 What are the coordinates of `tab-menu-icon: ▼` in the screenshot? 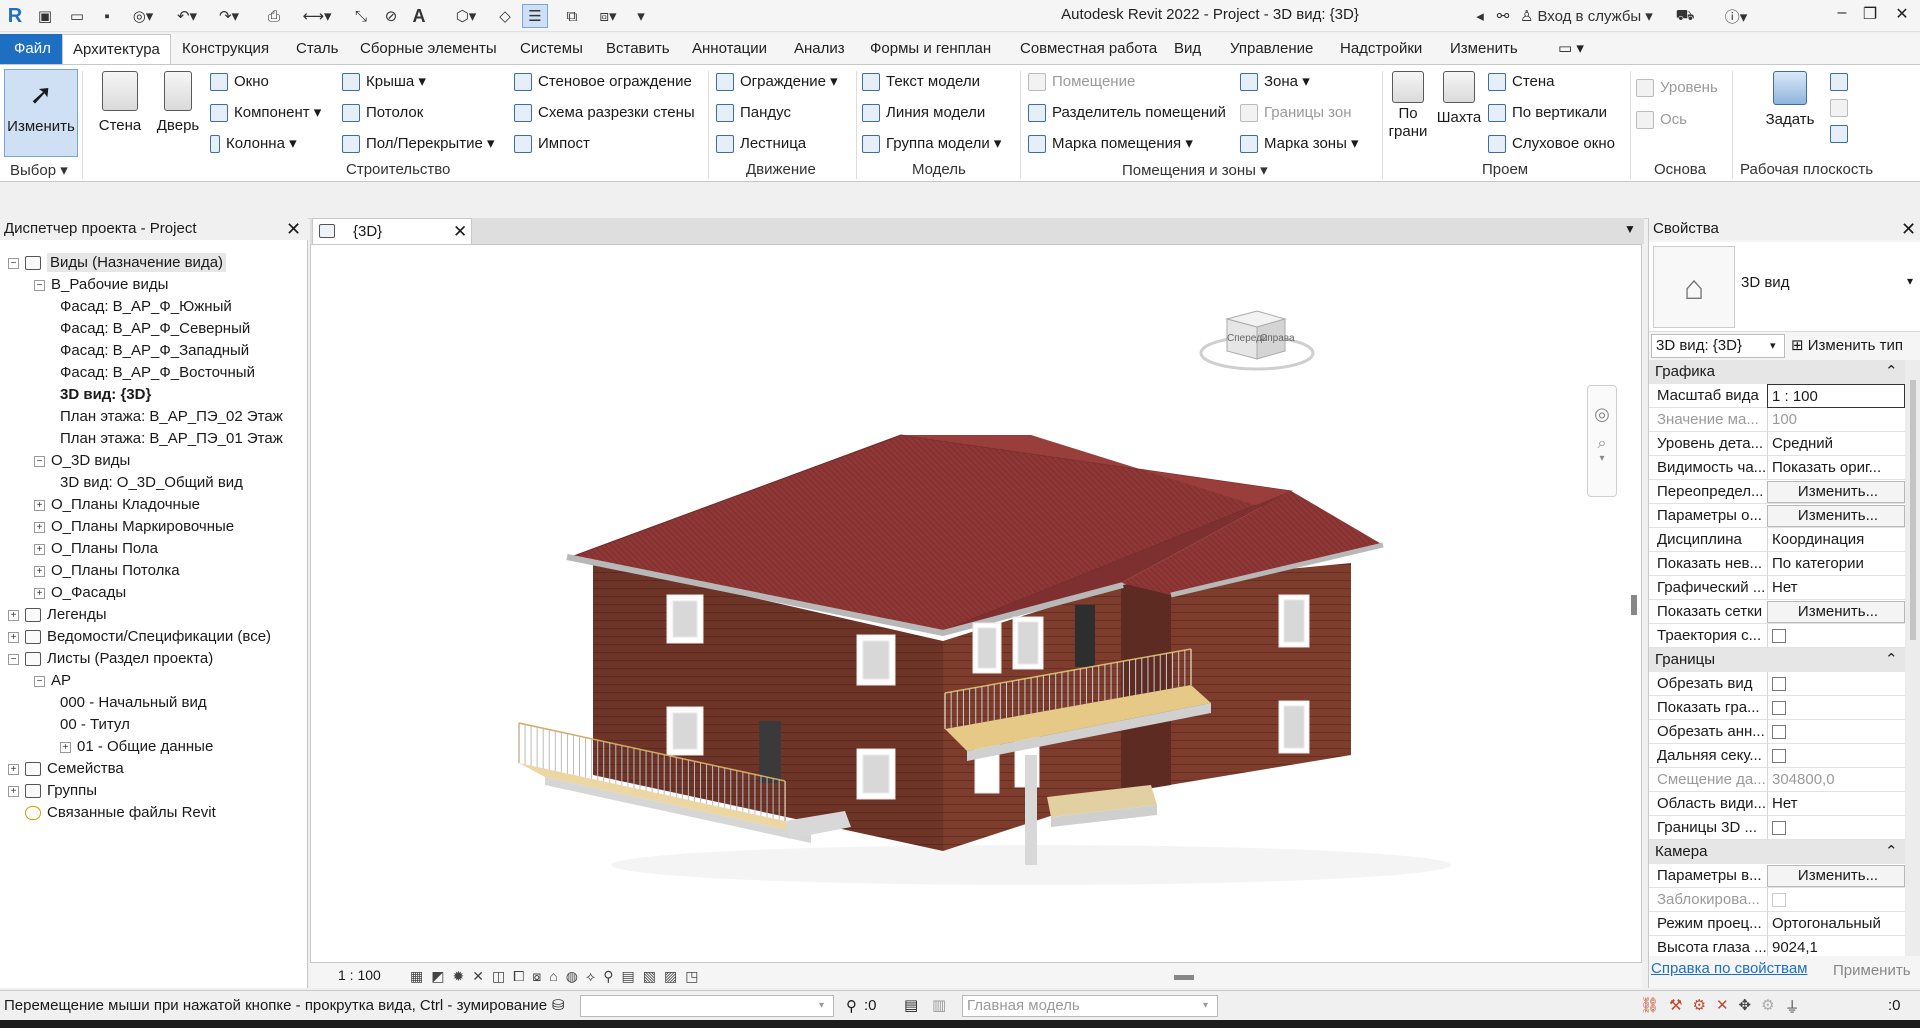 It's located at (1630, 229).